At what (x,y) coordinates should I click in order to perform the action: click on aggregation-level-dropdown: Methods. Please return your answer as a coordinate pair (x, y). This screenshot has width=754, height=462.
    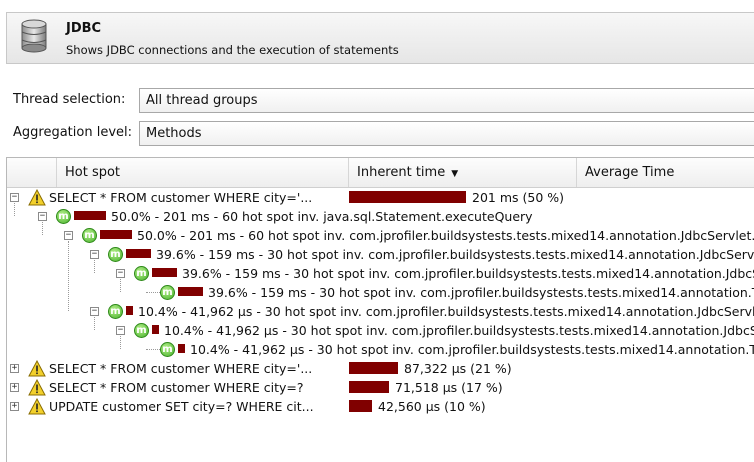
    Looking at the image, I should click on (446, 133).